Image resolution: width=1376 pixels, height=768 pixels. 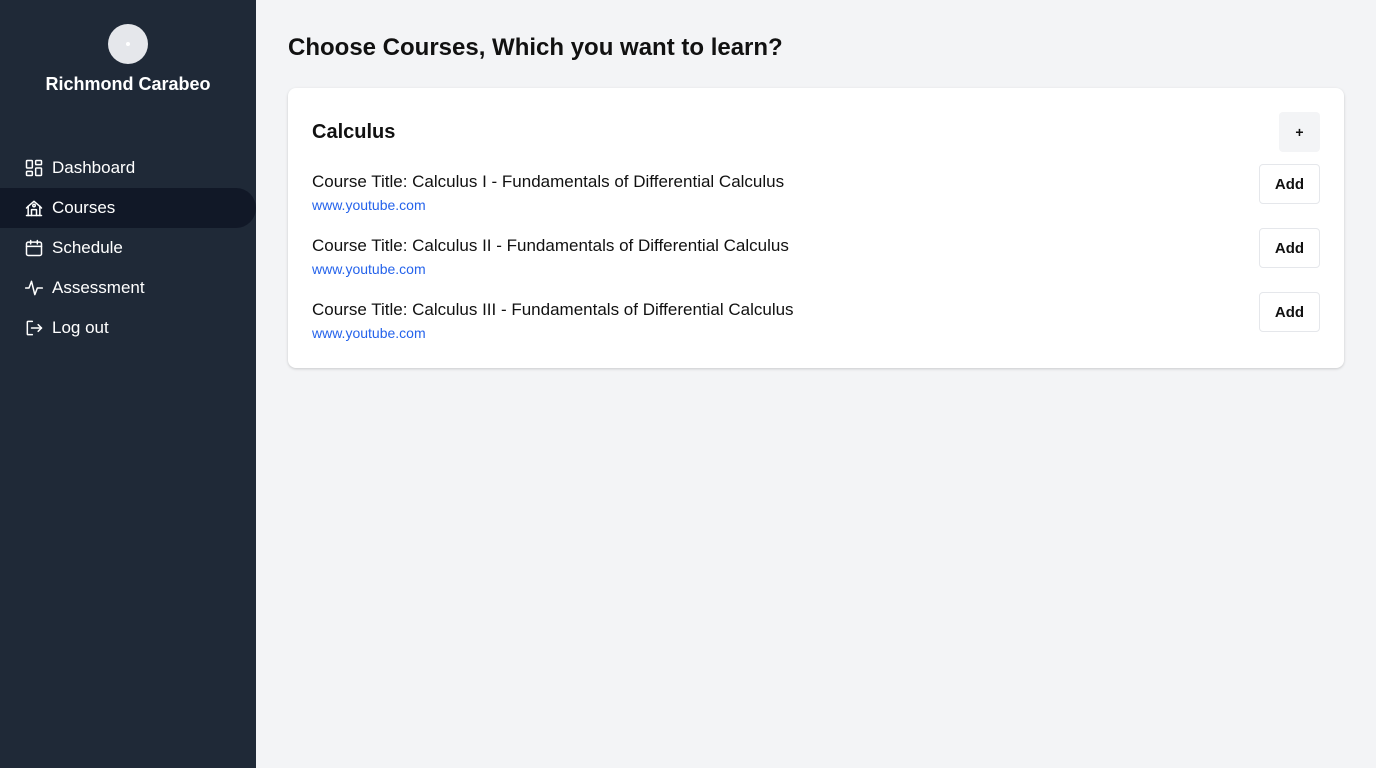 I want to click on sidebar-item-label: Assessment, so click(x=98, y=287).